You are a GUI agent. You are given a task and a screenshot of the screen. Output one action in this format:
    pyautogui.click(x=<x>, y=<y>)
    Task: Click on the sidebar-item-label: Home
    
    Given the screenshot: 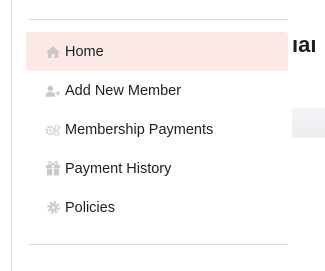 What is the action you would take?
    pyautogui.click(x=84, y=51)
    